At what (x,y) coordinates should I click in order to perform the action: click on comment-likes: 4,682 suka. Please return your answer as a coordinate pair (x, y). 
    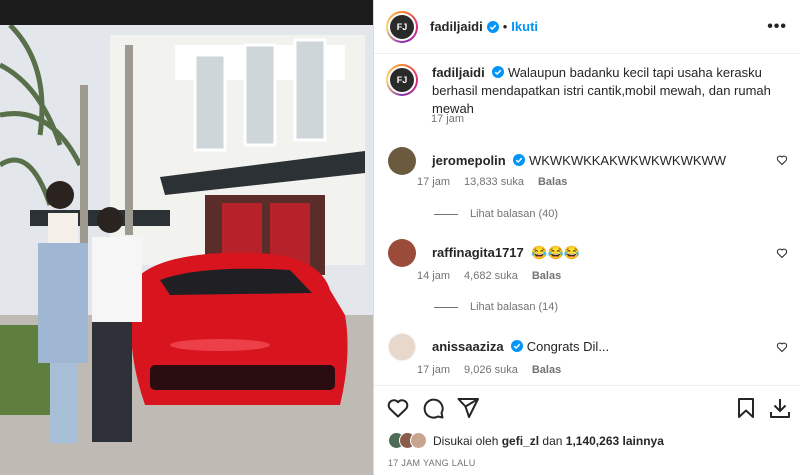
    Looking at the image, I should click on (491, 276).